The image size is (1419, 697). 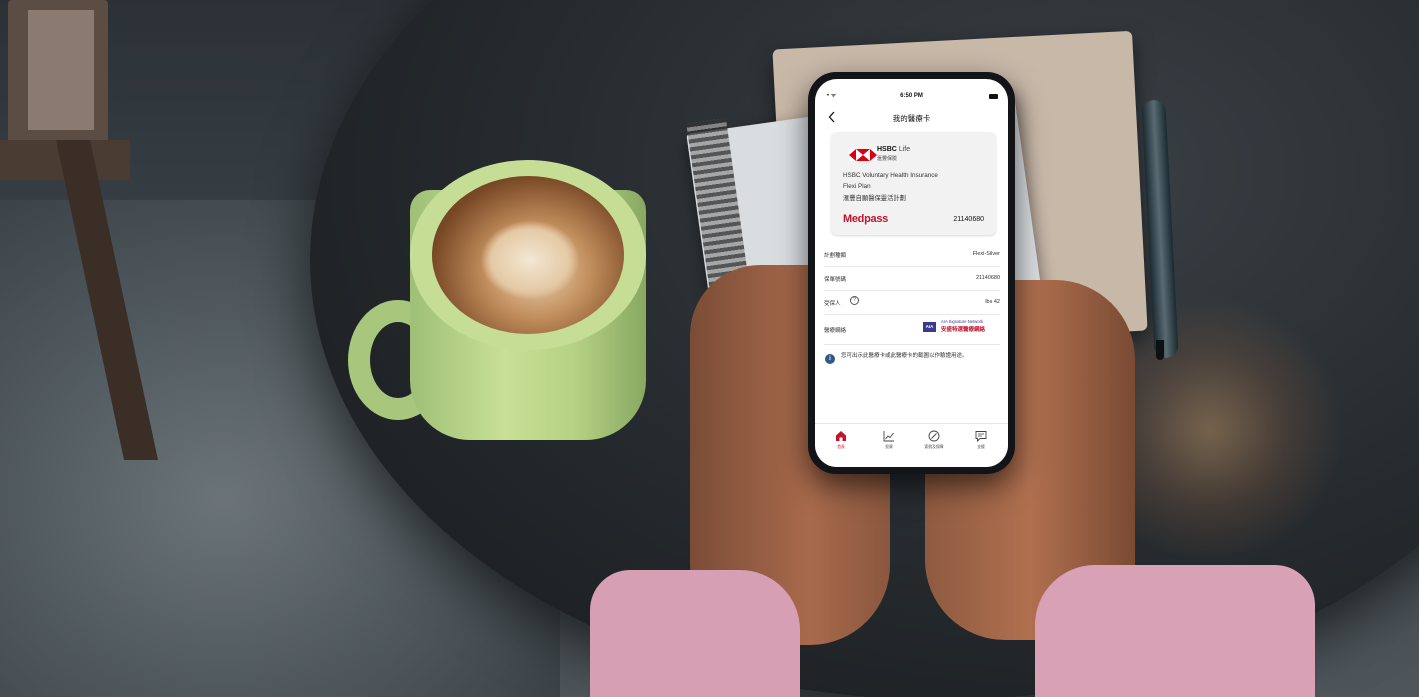 I want to click on status-time: 6:50 PM, so click(x=911, y=96).